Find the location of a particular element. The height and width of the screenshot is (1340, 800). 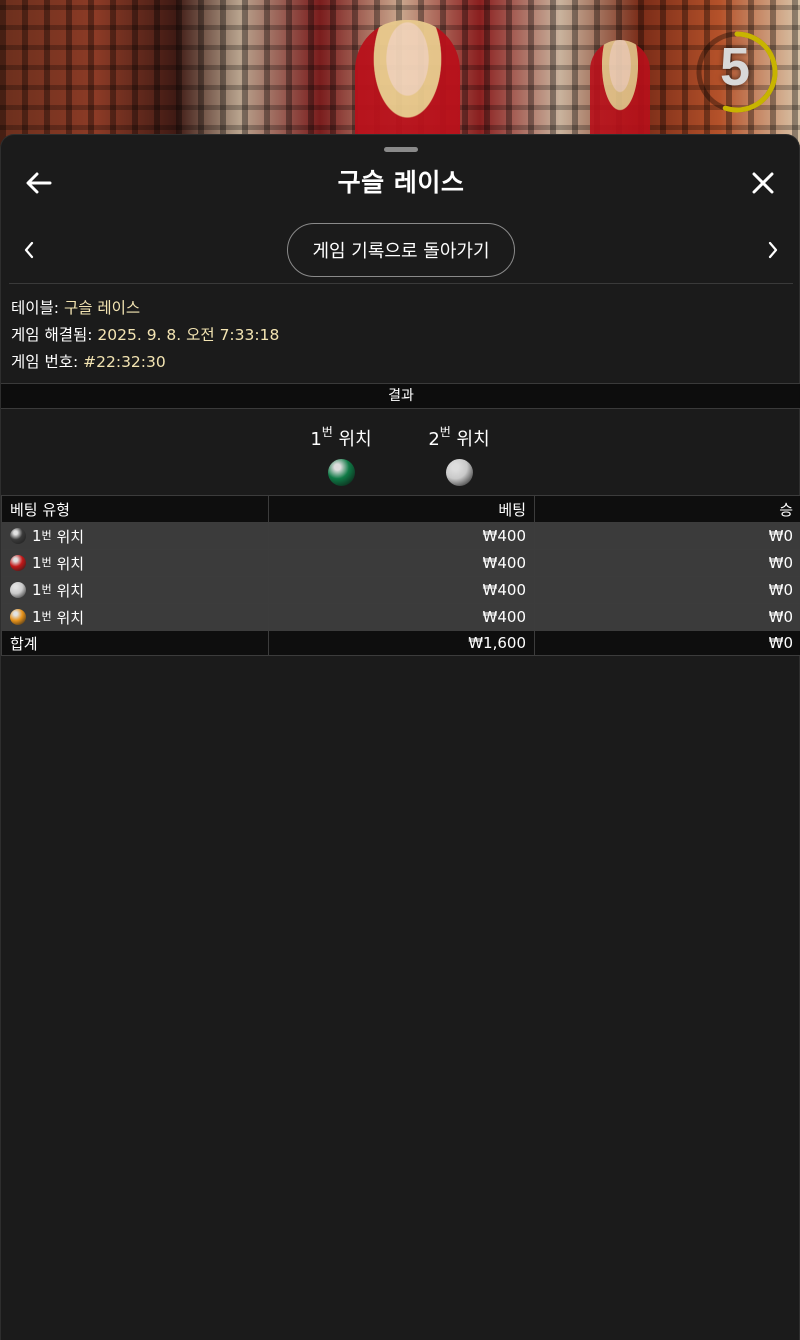

table-value: 구슬 레이스 is located at coordinates (102, 308).